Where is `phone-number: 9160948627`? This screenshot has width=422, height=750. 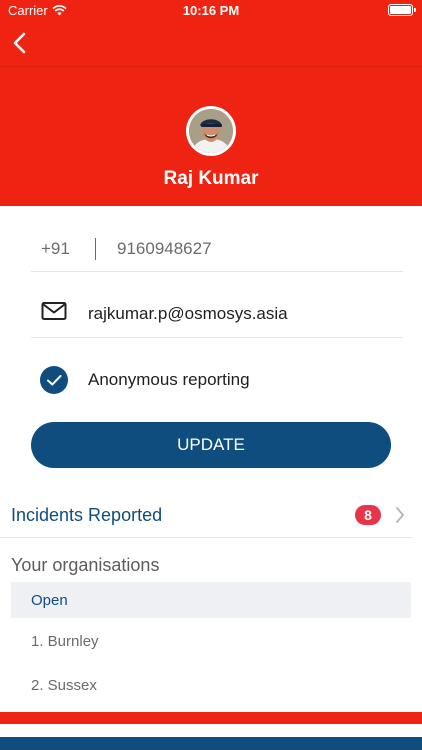 phone-number: 9160948627 is located at coordinates (164, 249).